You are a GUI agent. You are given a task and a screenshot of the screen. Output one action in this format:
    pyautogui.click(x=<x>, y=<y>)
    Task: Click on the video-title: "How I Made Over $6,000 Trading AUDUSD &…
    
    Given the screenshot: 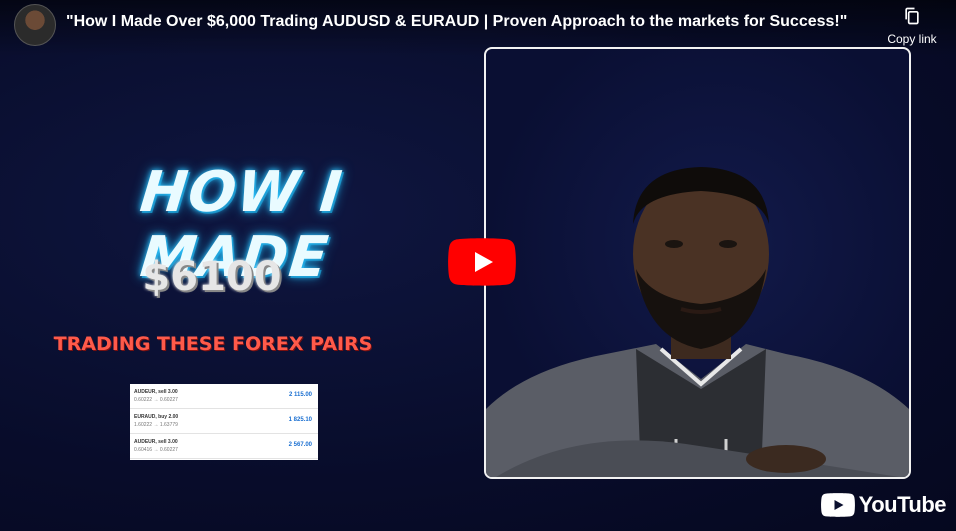 What is the action you would take?
    pyautogui.click(x=471, y=22)
    